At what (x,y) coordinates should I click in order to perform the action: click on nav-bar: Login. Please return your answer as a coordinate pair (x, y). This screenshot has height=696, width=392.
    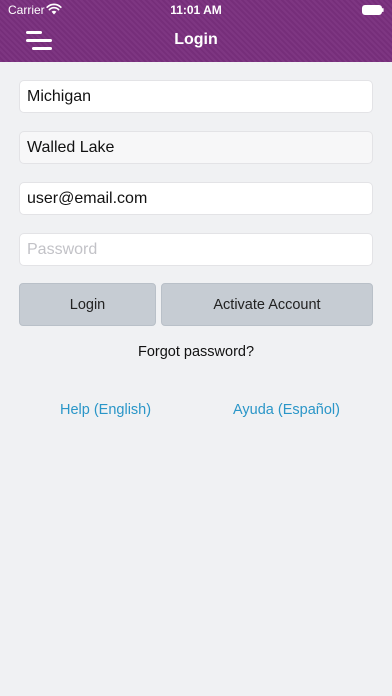
    Looking at the image, I should click on (196, 41).